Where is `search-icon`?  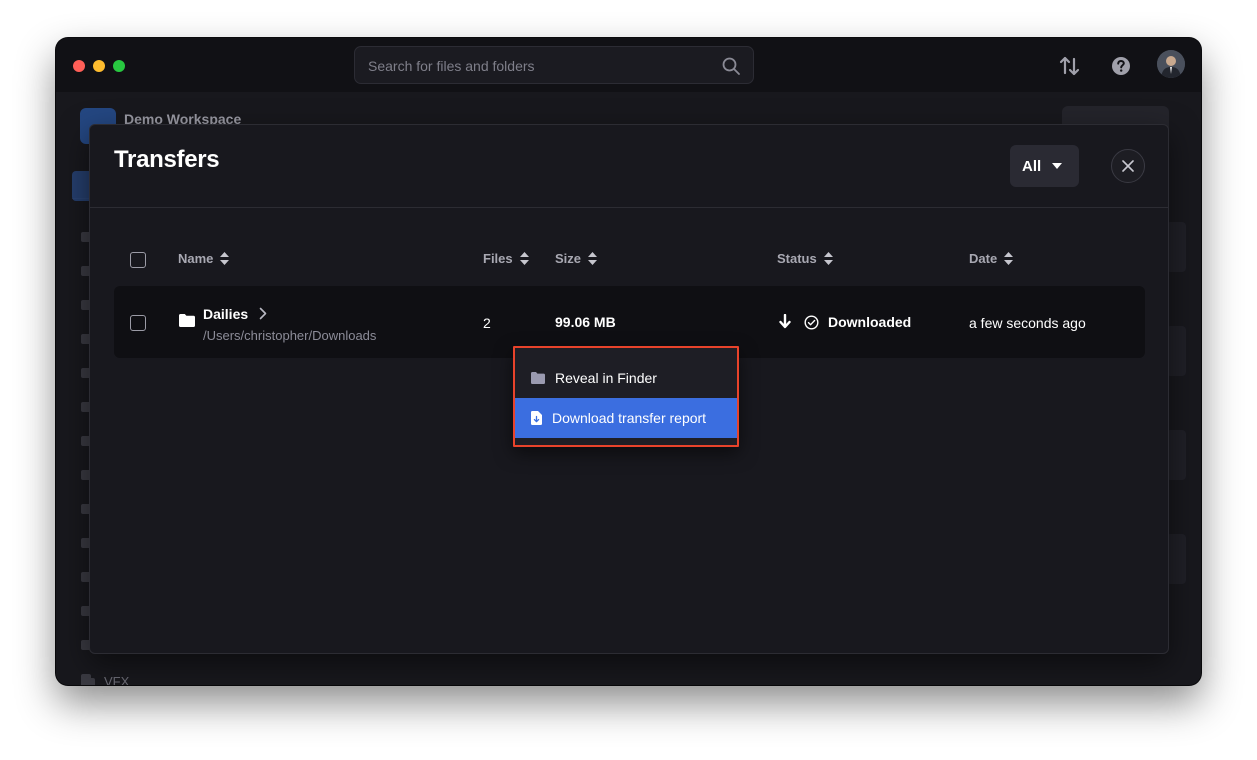 search-icon is located at coordinates (731, 66).